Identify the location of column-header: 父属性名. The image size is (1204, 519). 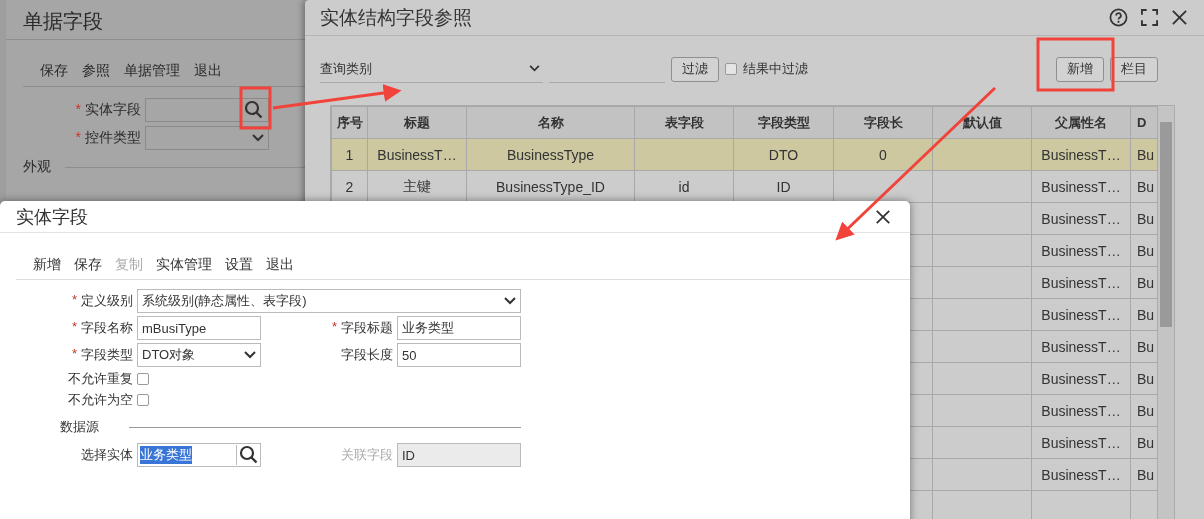
(1081, 122).